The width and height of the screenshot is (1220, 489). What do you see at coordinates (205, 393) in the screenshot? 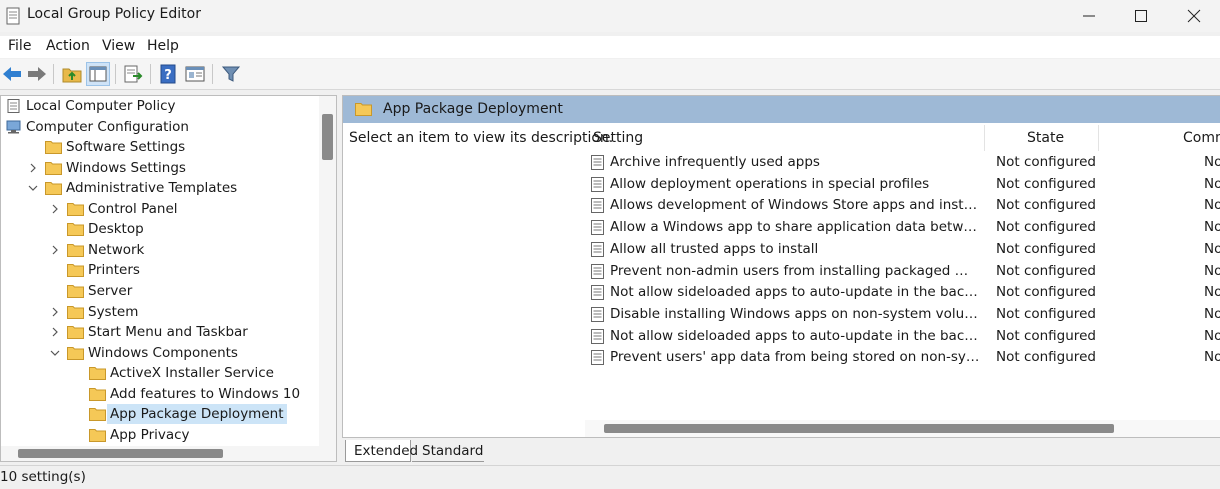
I see `tree-item-label: Add features to Windows 10` at bounding box center [205, 393].